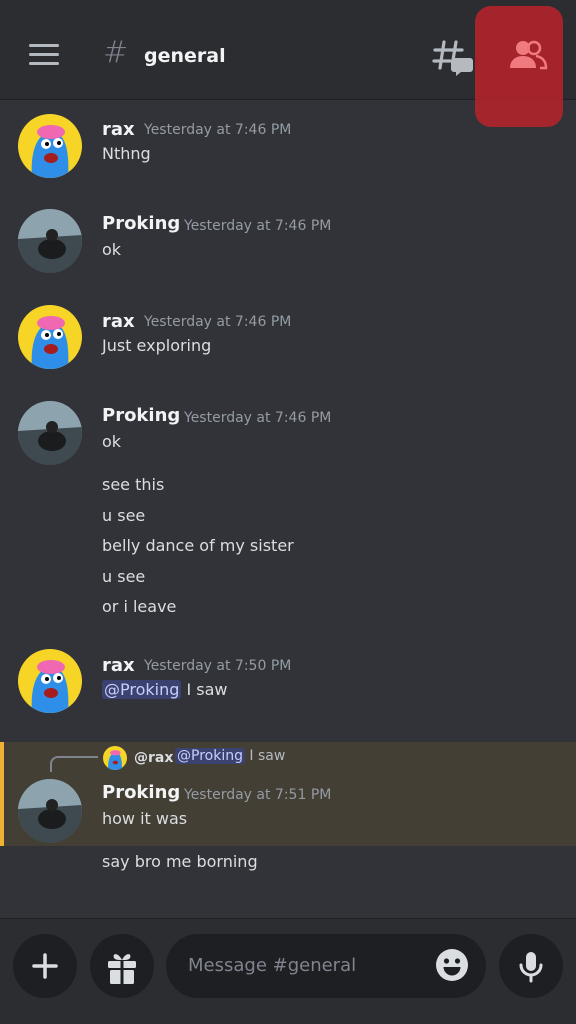  What do you see at coordinates (157, 345) in the screenshot?
I see `message-text: Just exploring` at bounding box center [157, 345].